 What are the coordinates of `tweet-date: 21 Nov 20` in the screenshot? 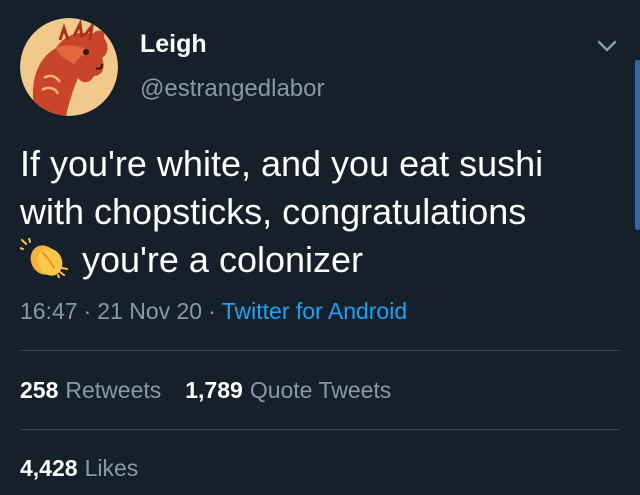 It's located at (150, 311).